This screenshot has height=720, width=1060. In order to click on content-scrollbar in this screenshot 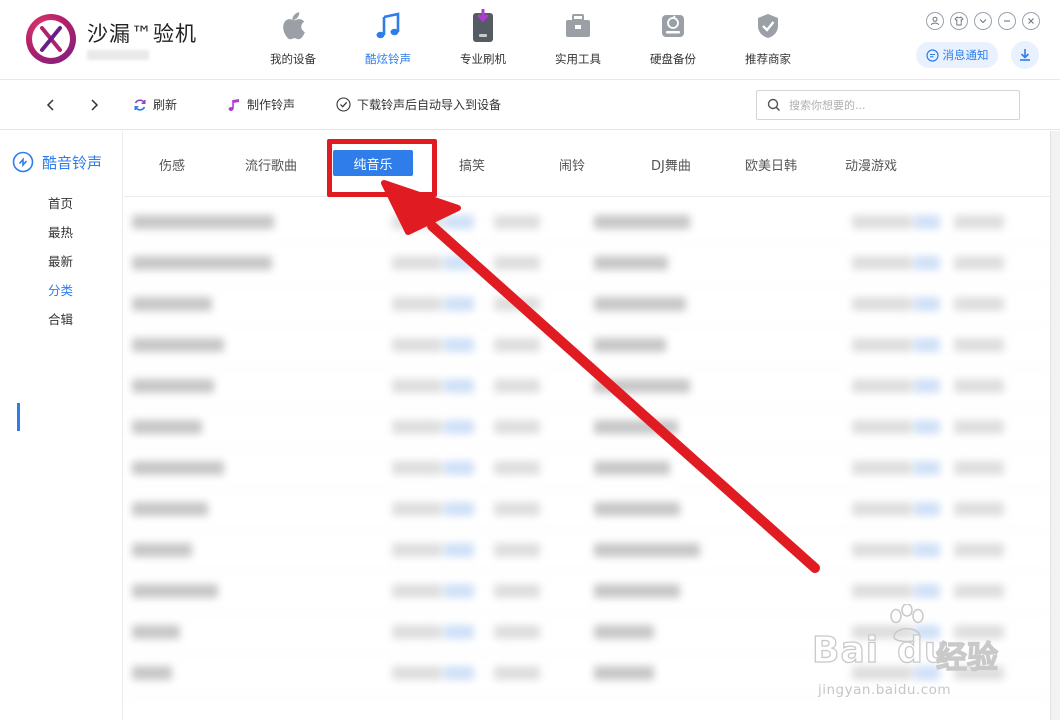, I will do `click(1055, 425)`.